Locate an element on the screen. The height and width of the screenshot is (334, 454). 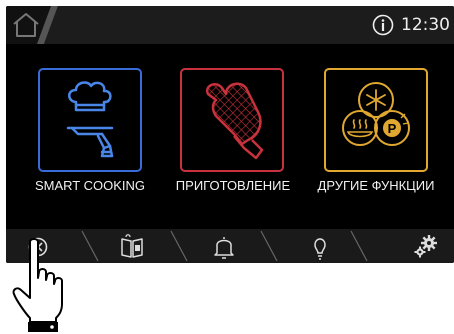
cooking-label: ПРИГОТОВЛЕНИЕ is located at coordinates (233, 185).